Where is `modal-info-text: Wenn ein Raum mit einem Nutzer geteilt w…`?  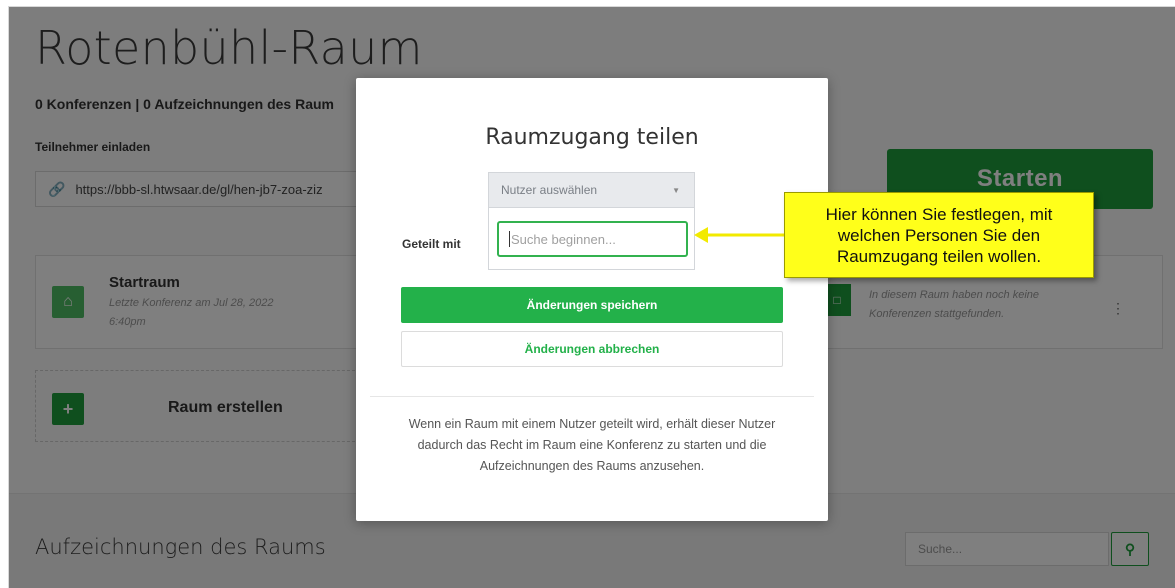 modal-info-text: Wenn ein Raum mit einem Nutzer geteilt w… is located at coordinates (592, 445).